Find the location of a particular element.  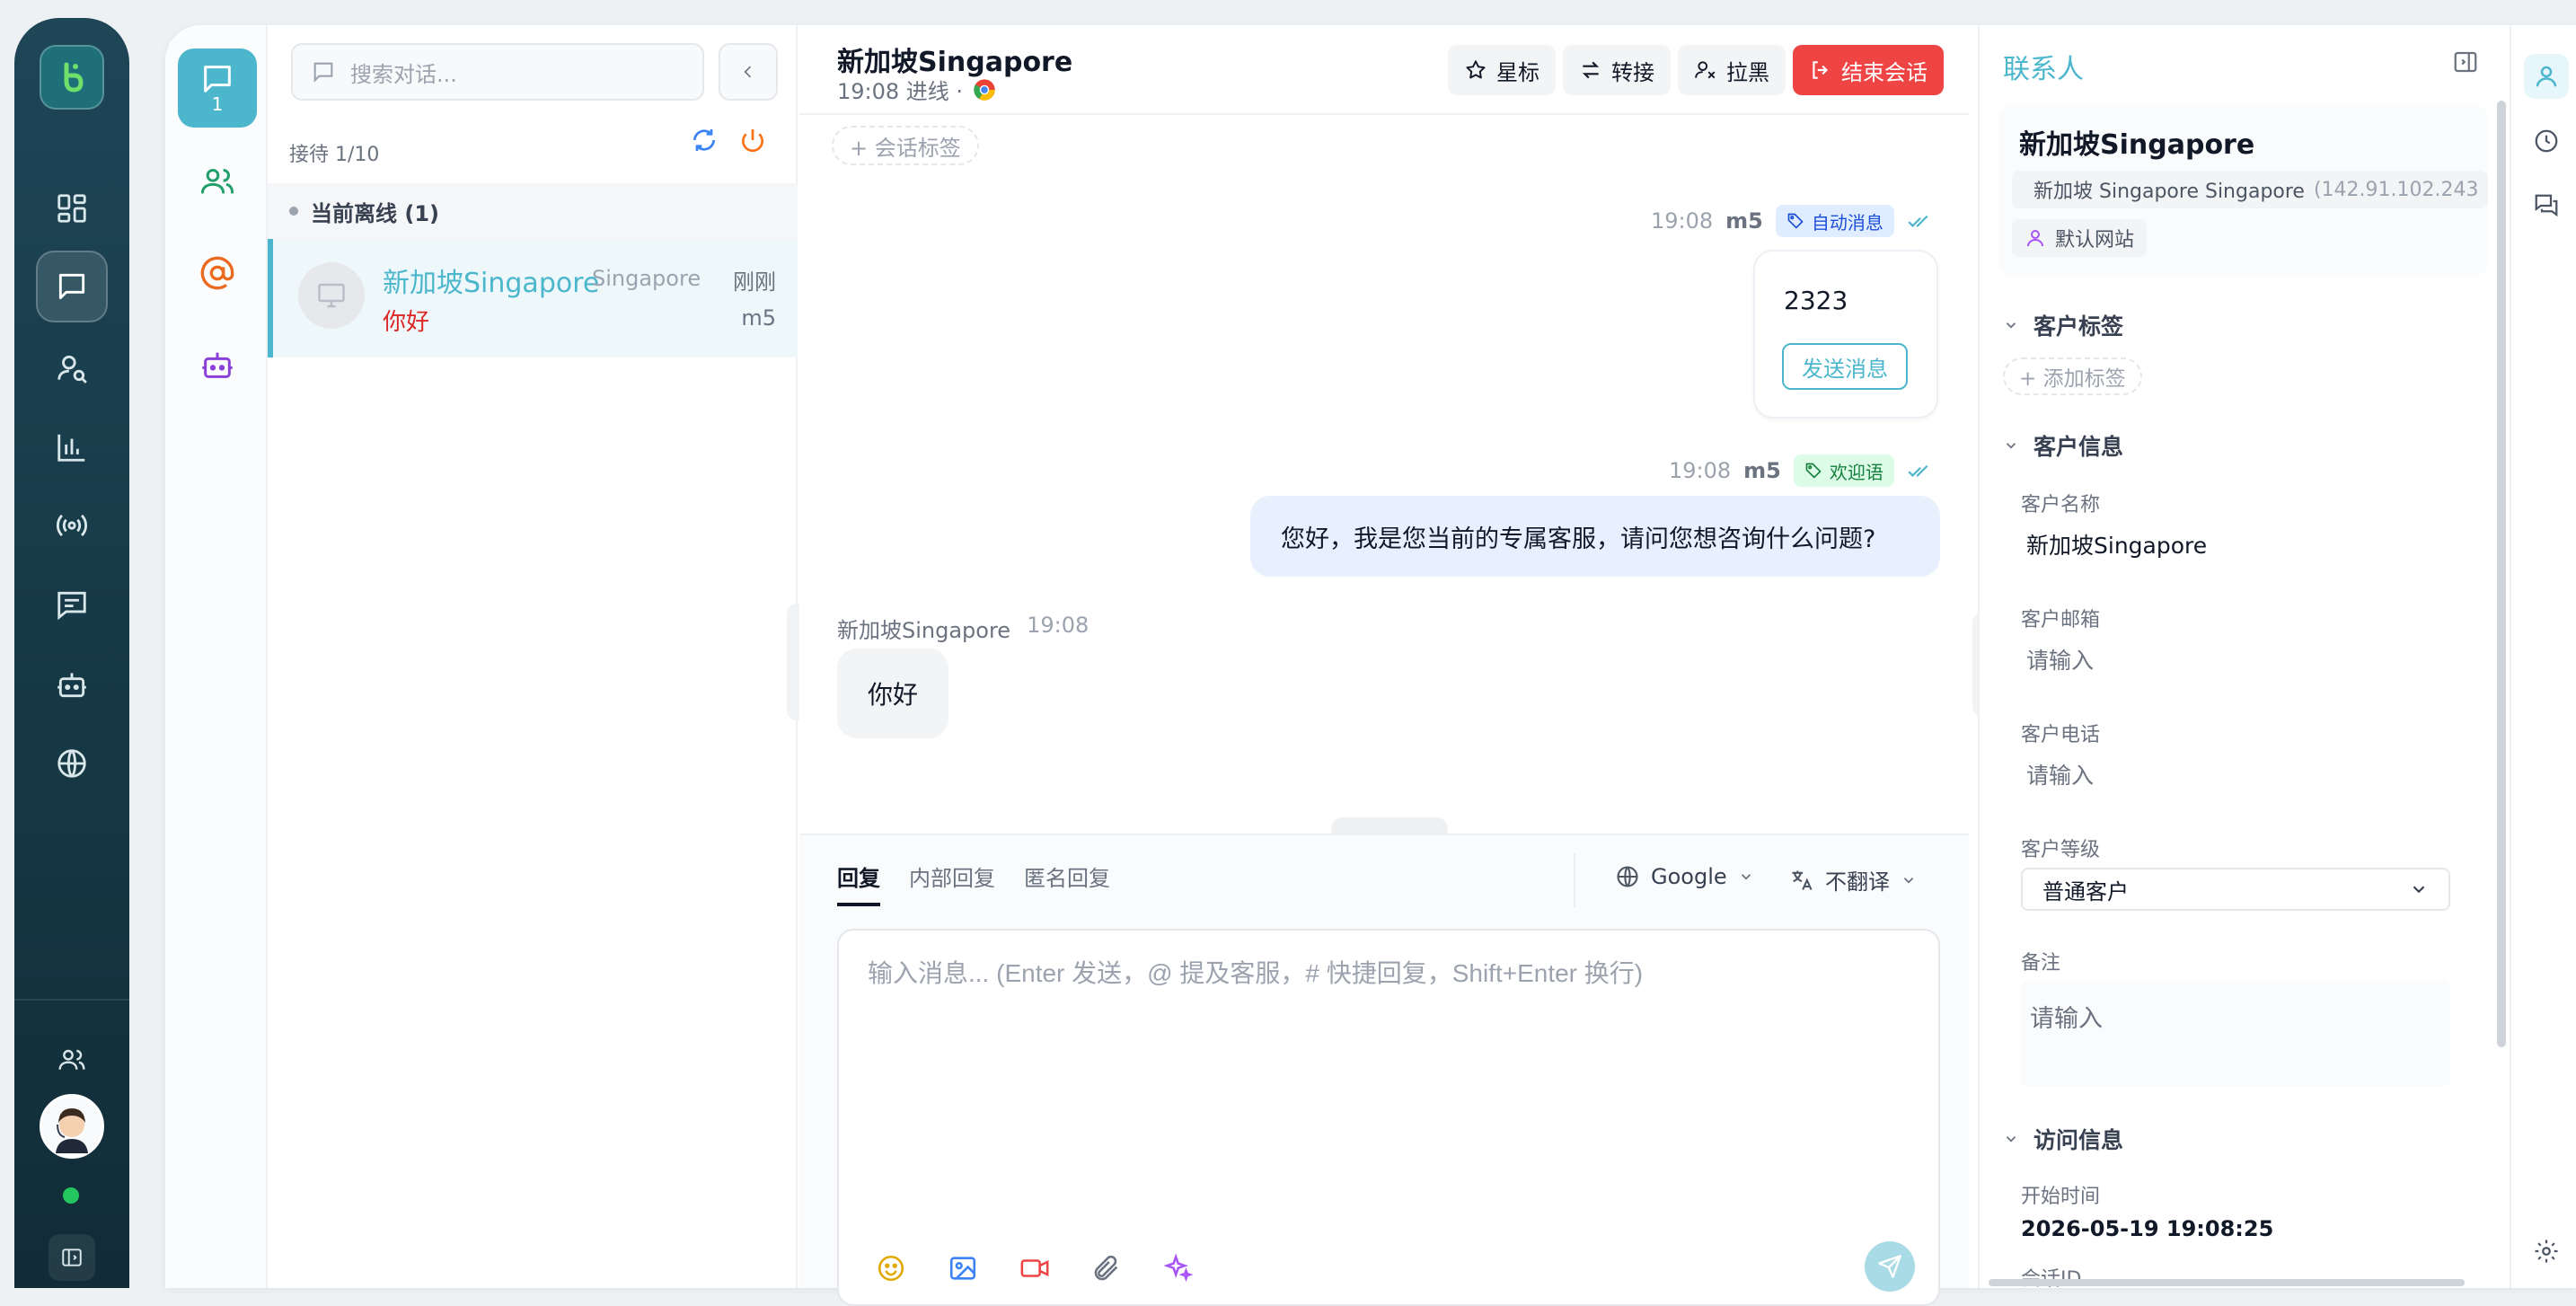

refresh-icon is located at coordinates (704, 140).